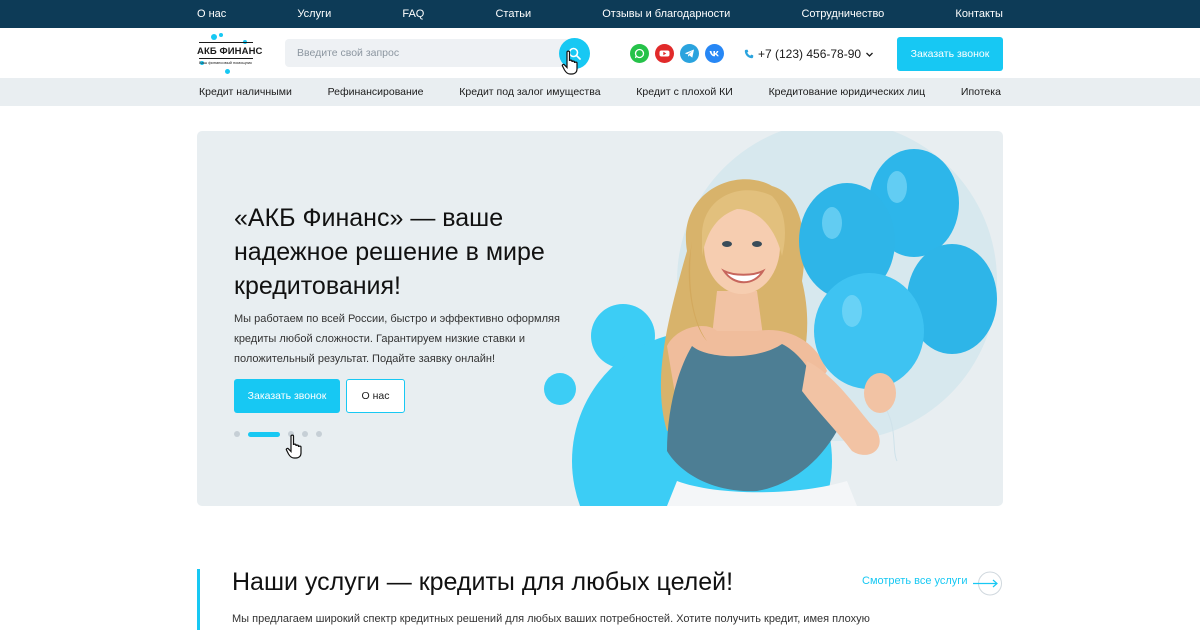  Describe the element at coordinates (981, 92) in the screenshot. I see `nav-item-mortgage: Ипотека` at that location.